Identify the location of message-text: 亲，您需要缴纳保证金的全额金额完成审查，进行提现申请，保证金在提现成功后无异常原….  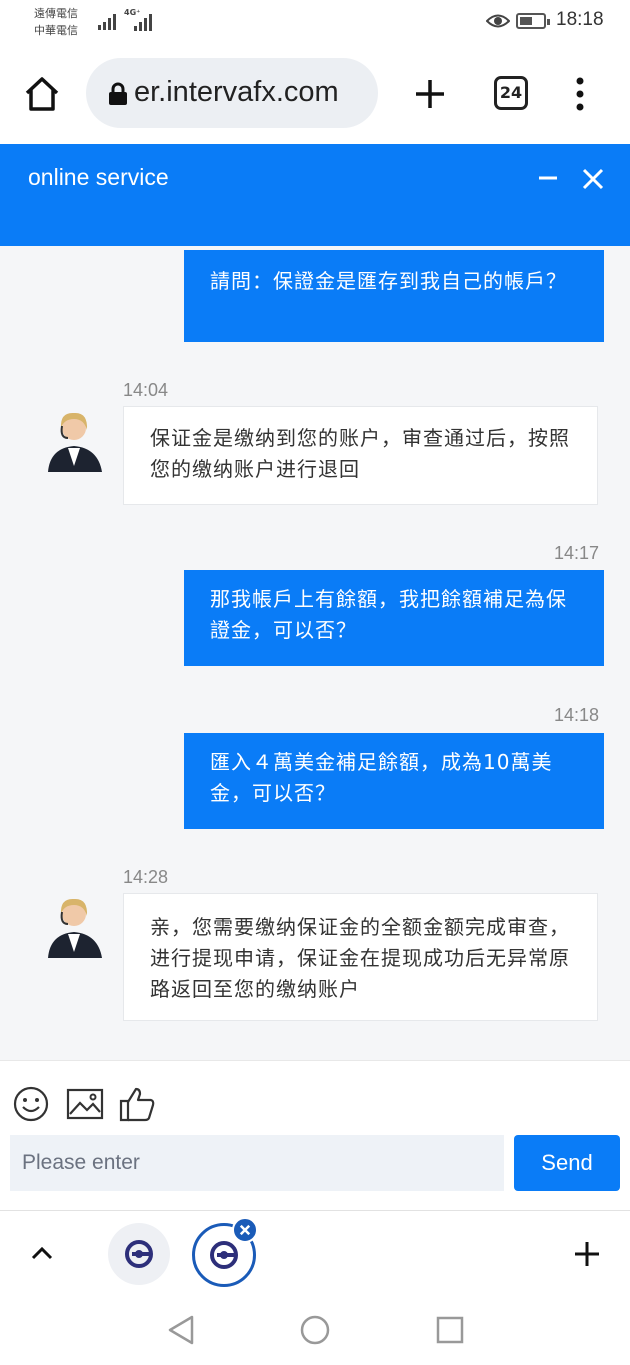
(360, 958).